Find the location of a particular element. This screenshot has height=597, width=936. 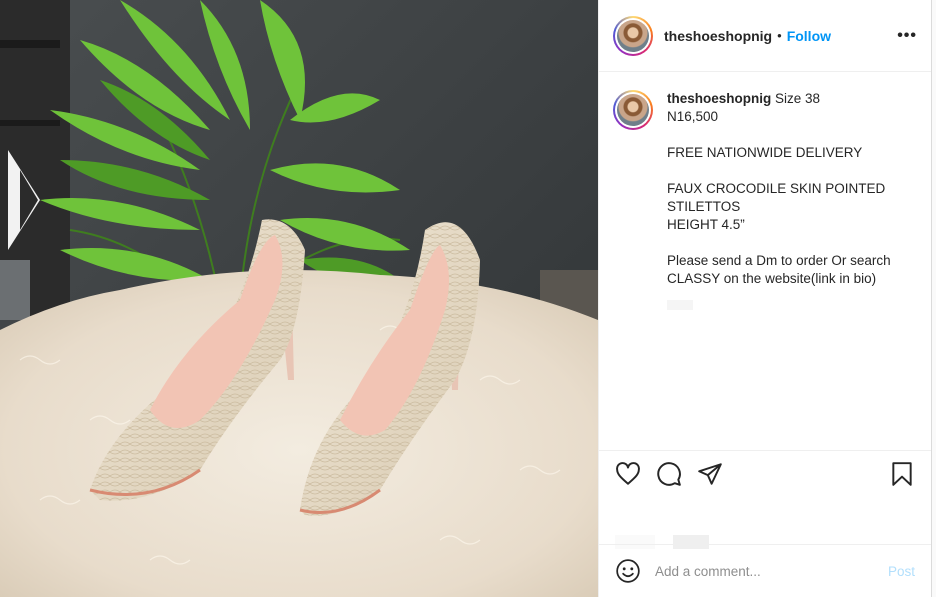

caption-line: Please send a Dm to order Or search is located at coordinates (779, 260).